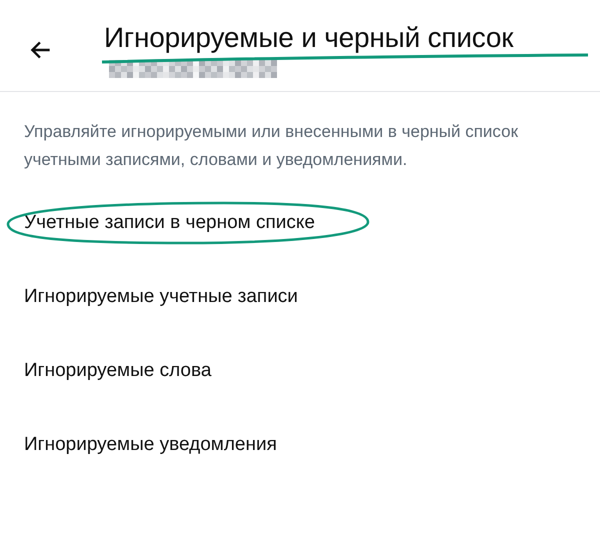 This screenshot has height=540, width=600. Describe the element at coordinates (161, 297) in the screenshot. I see `settings-item: Игнорируемые учетные записи` at that location.